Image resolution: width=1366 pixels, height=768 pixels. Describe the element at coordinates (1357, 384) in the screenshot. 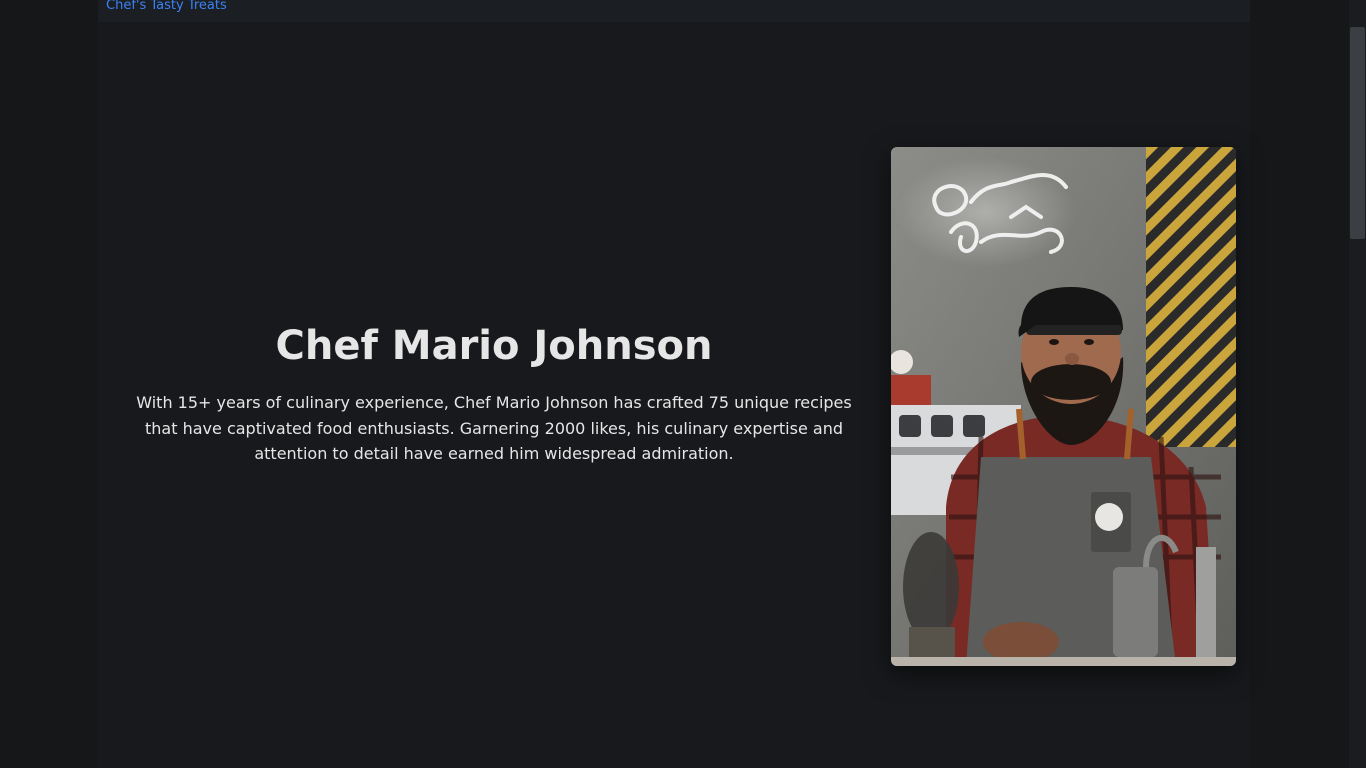

I see `scrollbar` at that location.